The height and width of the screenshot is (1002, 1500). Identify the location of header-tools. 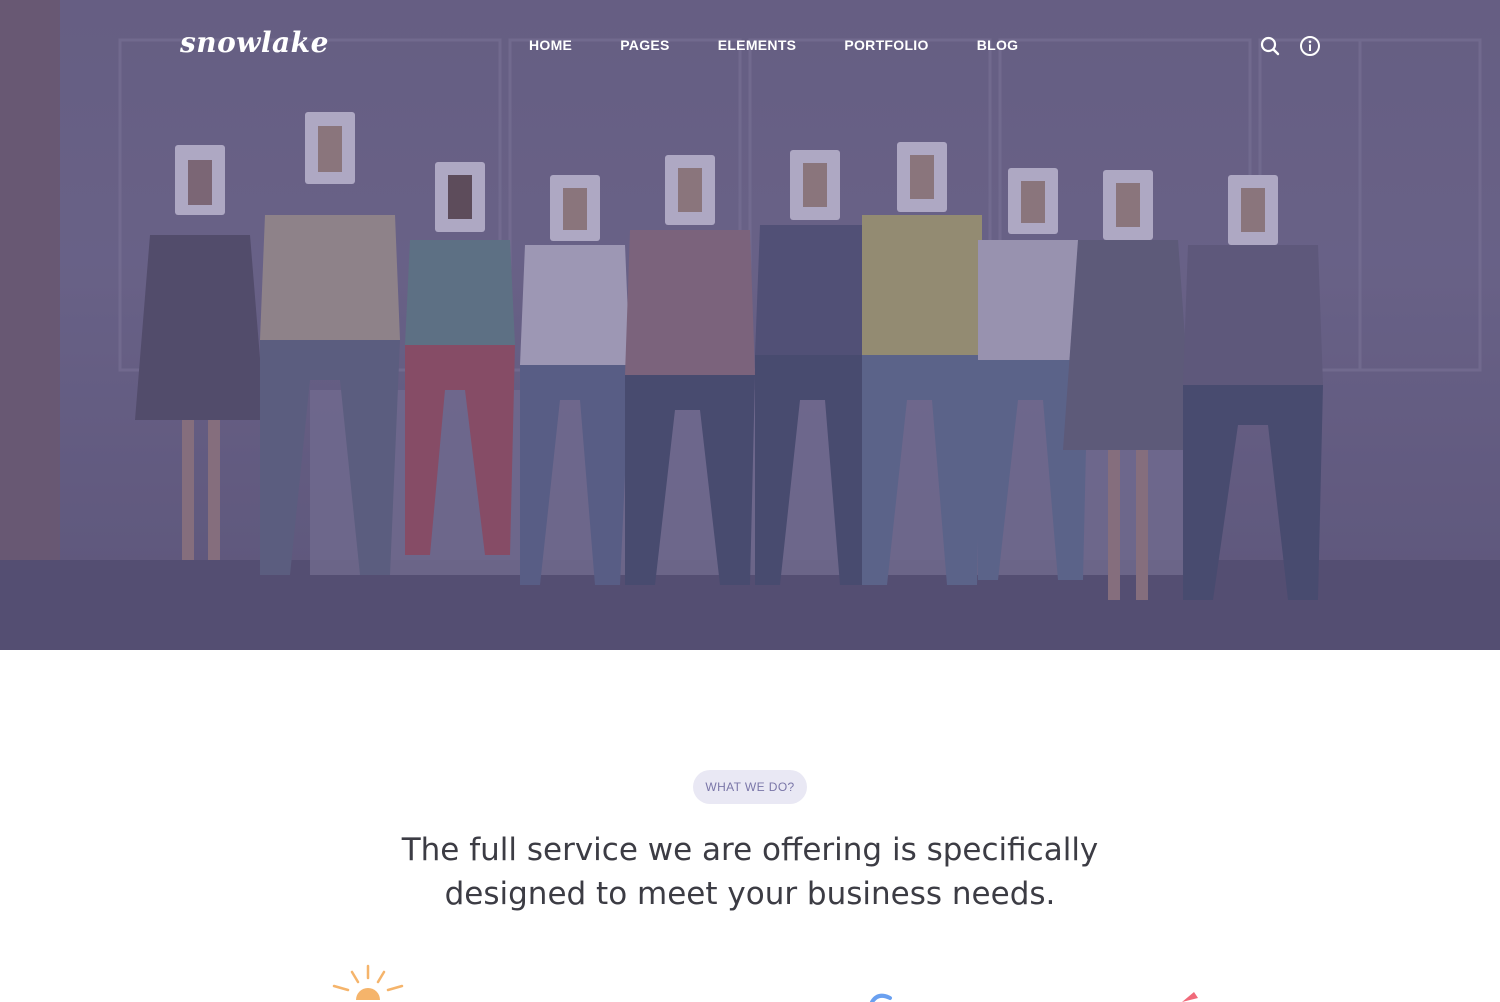
(1290, 46).